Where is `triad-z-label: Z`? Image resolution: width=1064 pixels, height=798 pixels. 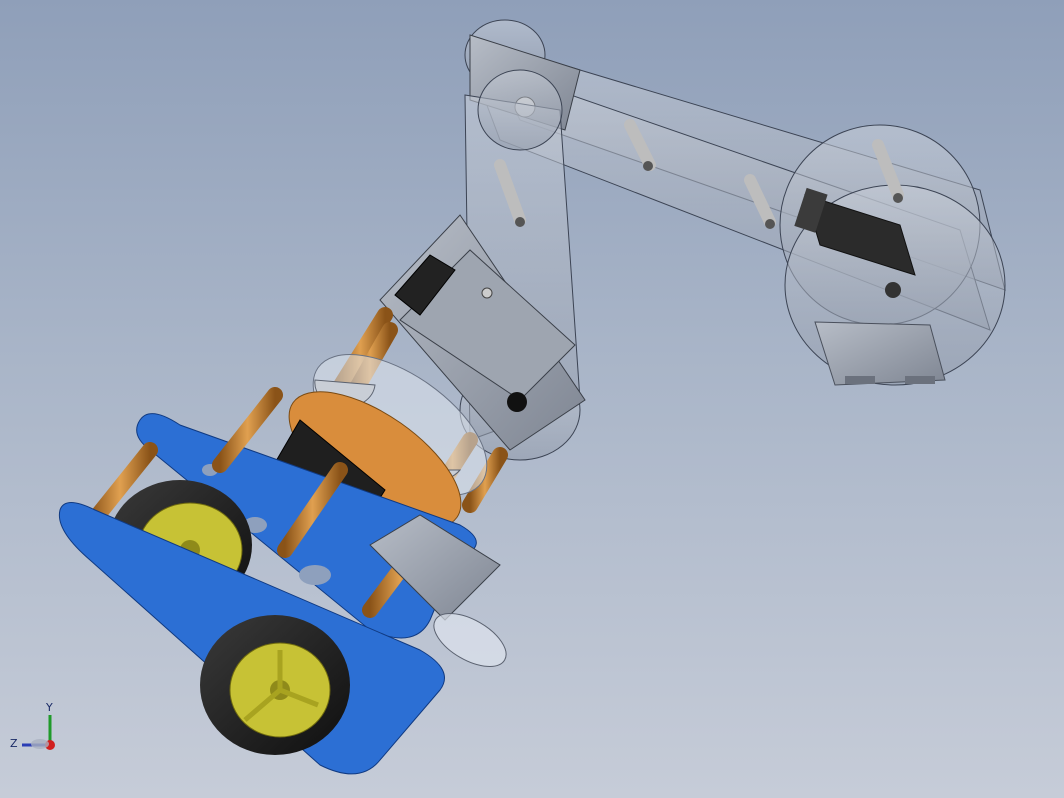 triad-z-label: Z is located at coordinates (14, 743).